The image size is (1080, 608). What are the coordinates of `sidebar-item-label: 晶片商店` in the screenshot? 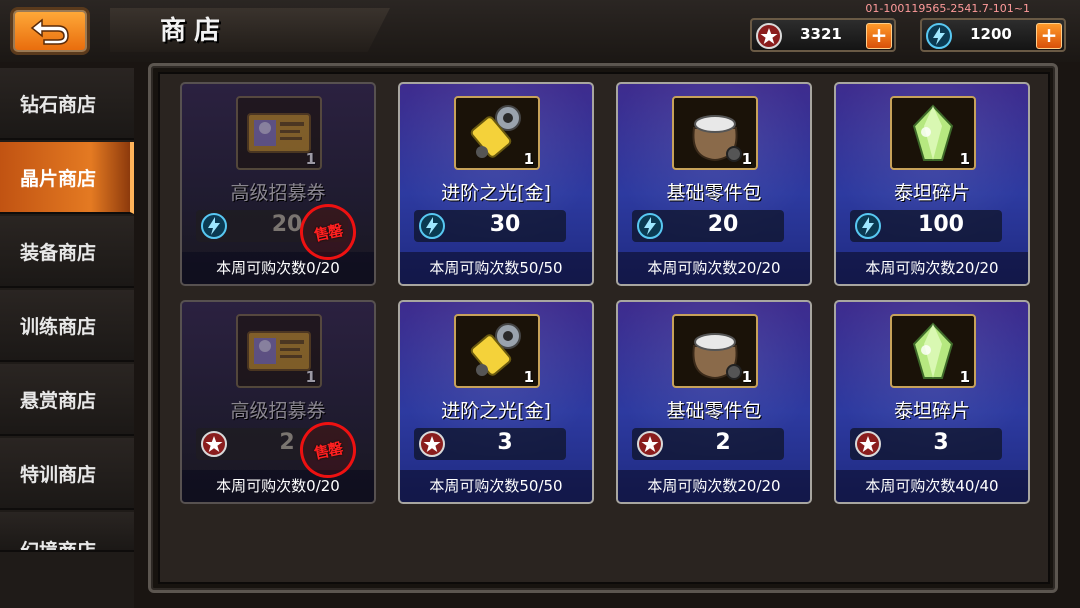 It's located at (58, 178).